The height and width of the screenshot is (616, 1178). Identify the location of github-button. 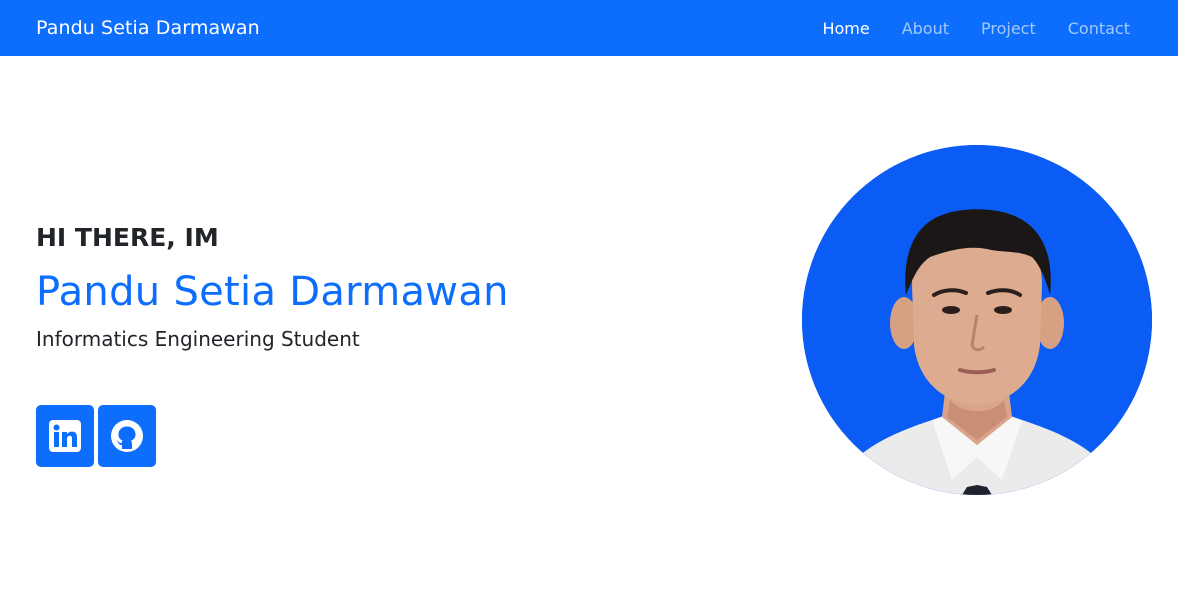
(127, 436).